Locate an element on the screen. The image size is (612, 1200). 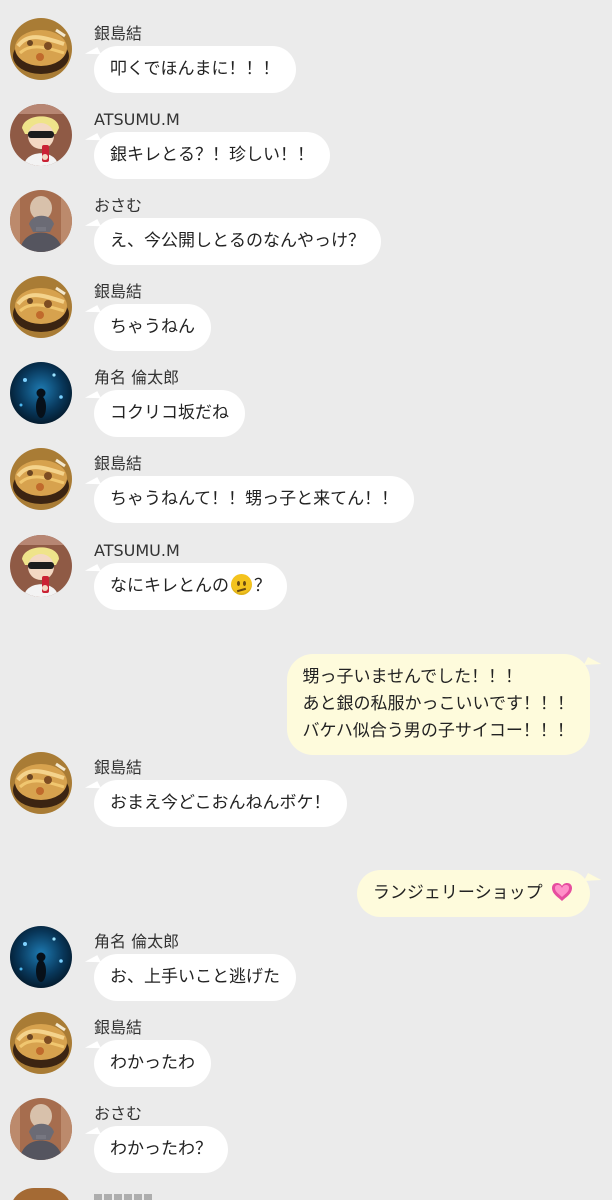
message-bubble: わかったわ is located at coordinates (152, 1063).